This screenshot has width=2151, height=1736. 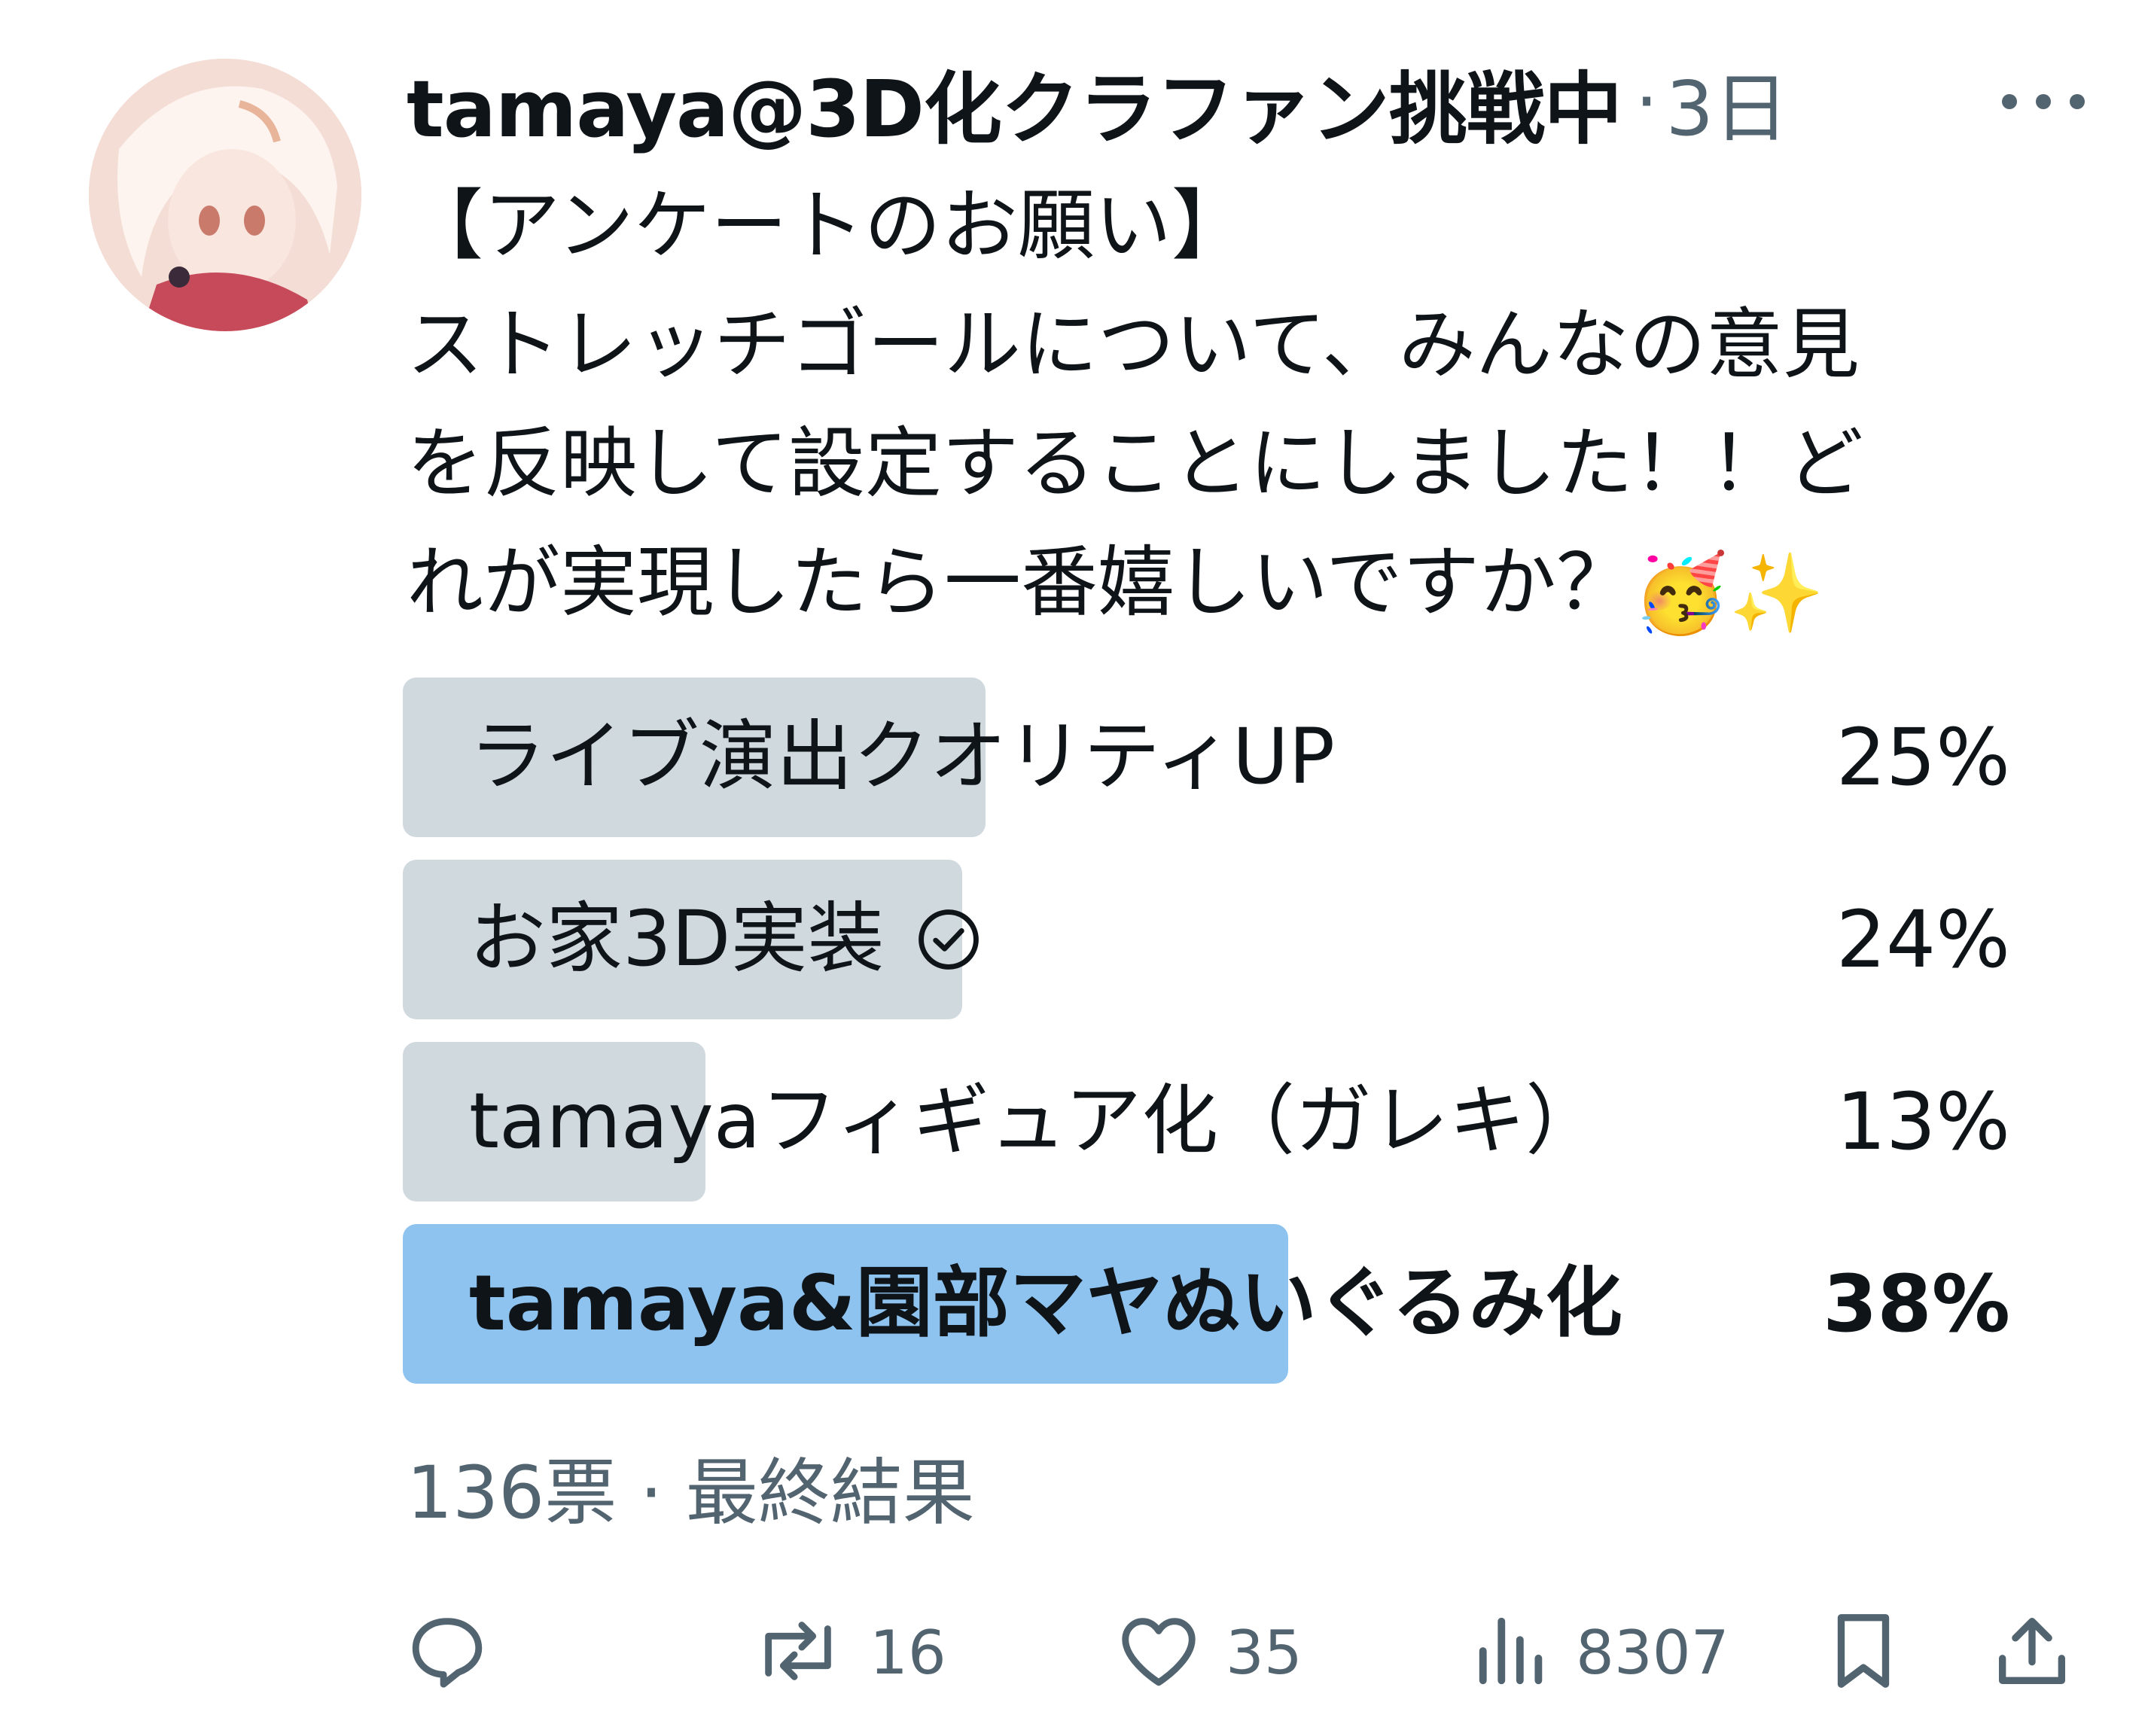 I want to click on avatar, so click(x=225, y=195).